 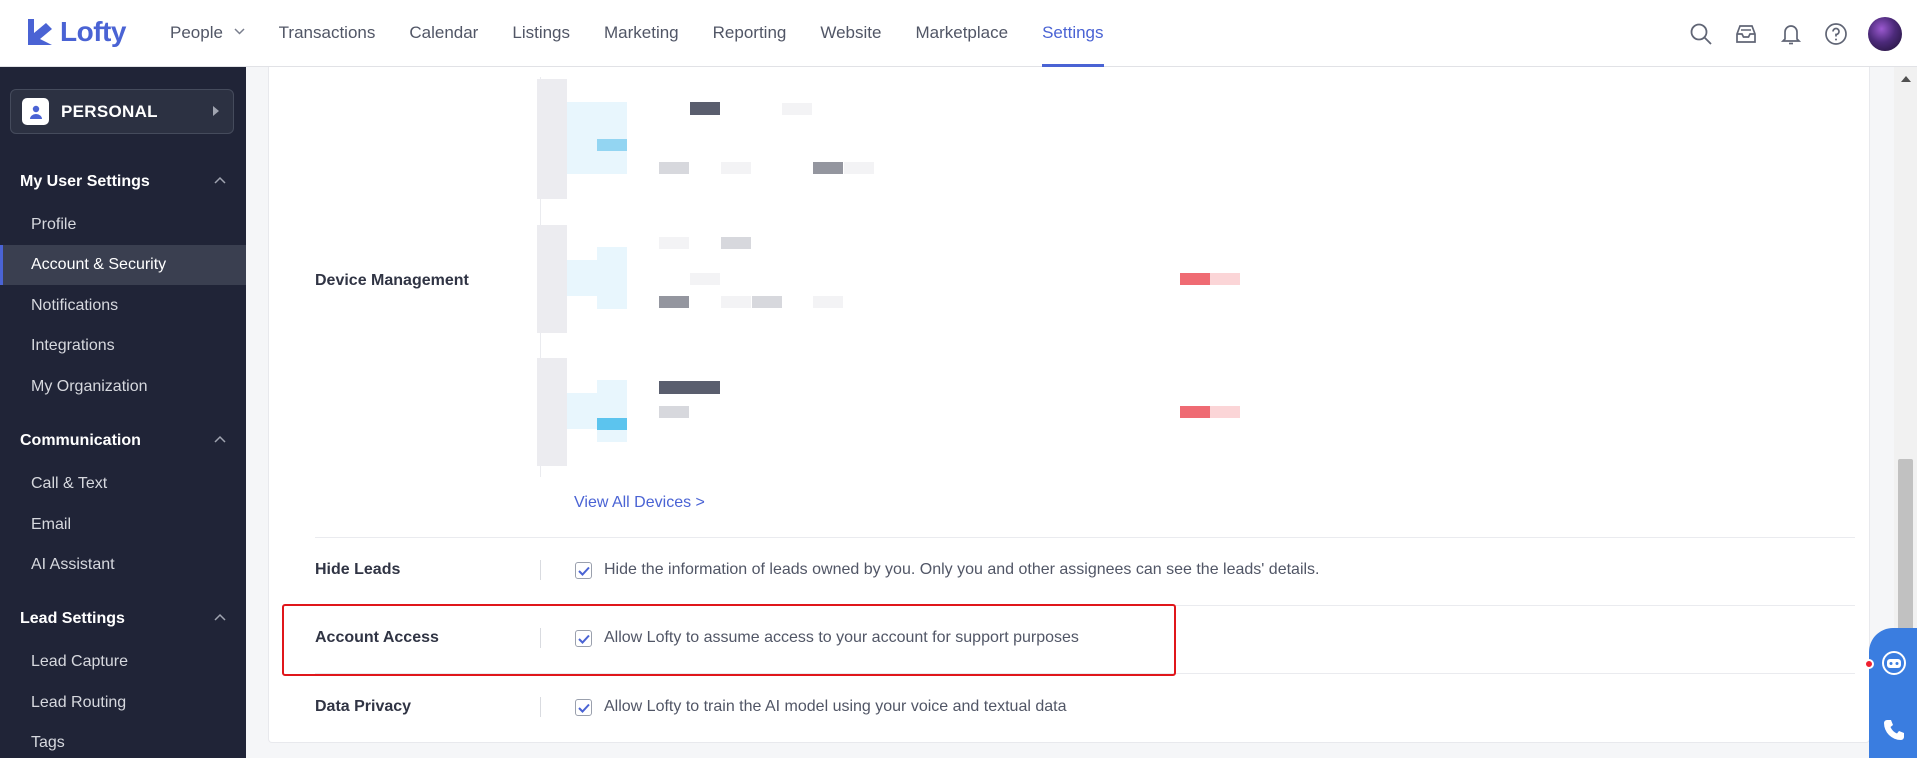 I want to click on nav-website: Website, so click(x=850, y=33).